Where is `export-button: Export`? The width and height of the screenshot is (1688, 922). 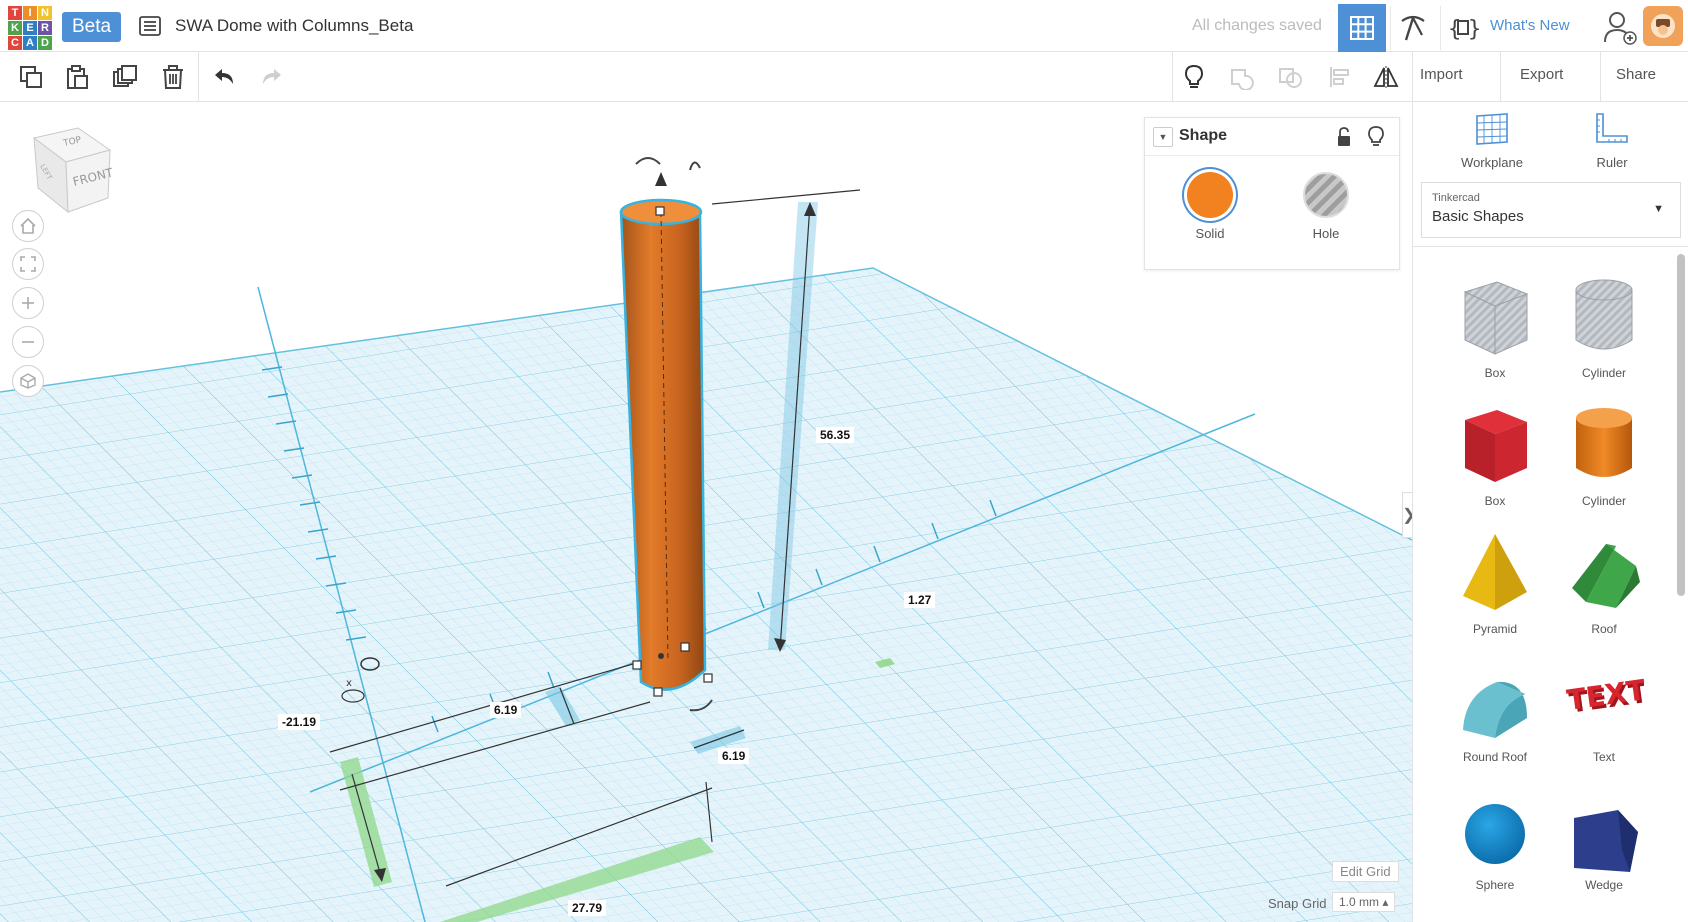
export-button: Export is located at coordinates (1541, 74).